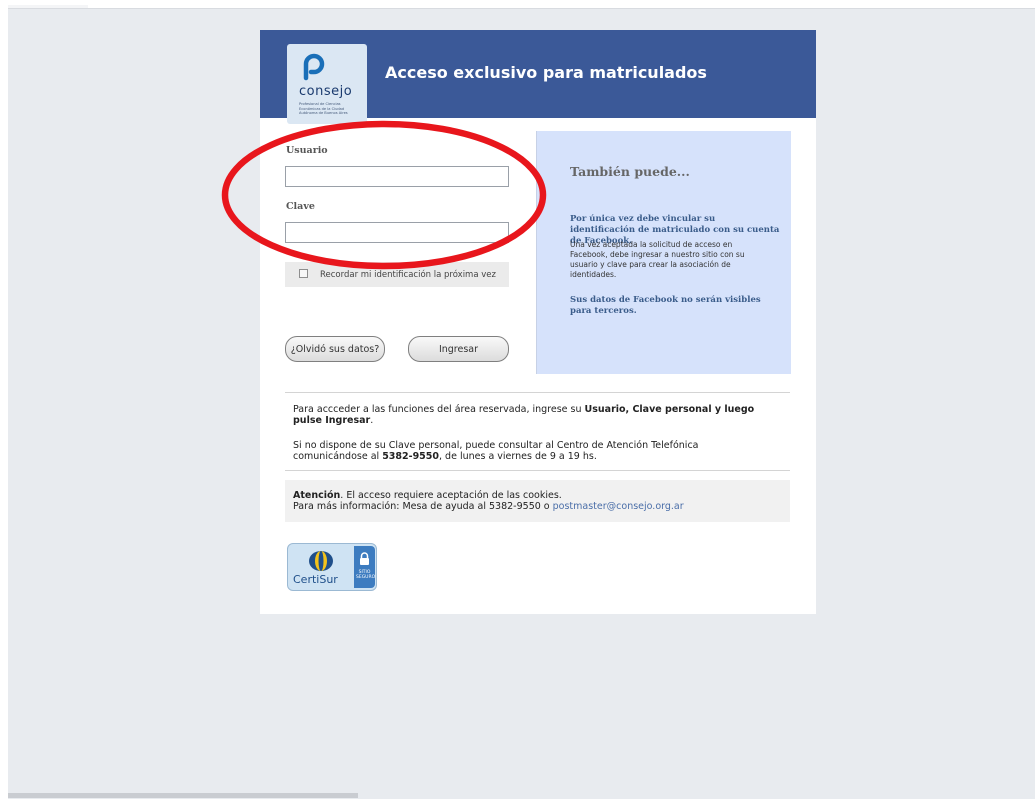 Image resolution: width=1035 pixels, height=799 pixels. What do you see at coordinates (317, 495) in the screenshot?
I see `notice-bold: Atención` at bounding box center [317, 495].